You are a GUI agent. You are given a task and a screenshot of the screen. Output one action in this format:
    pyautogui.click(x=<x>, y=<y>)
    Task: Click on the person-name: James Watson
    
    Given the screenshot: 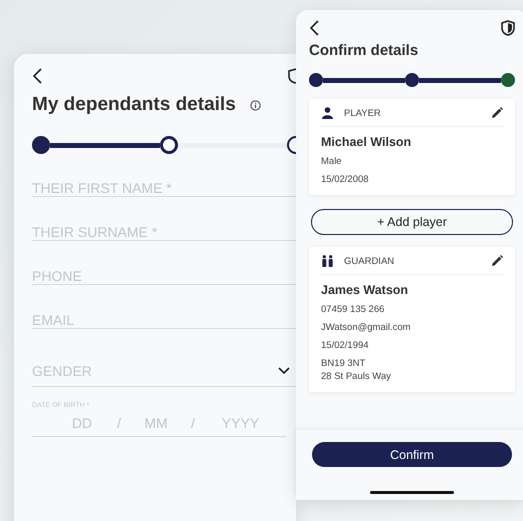 What is the action you would take?
    pyautogui.click(x=365, y=290)
    